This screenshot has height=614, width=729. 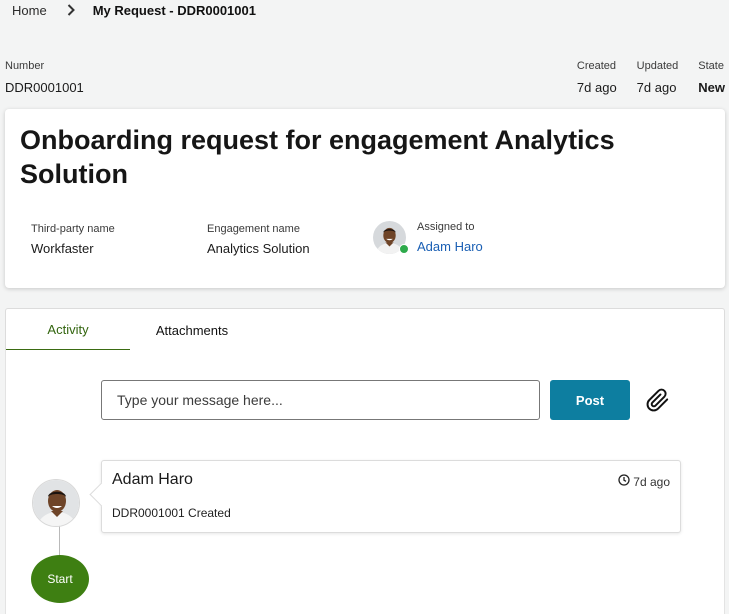 I want to click on updated-label: Updated, so click(x=657, y=66).